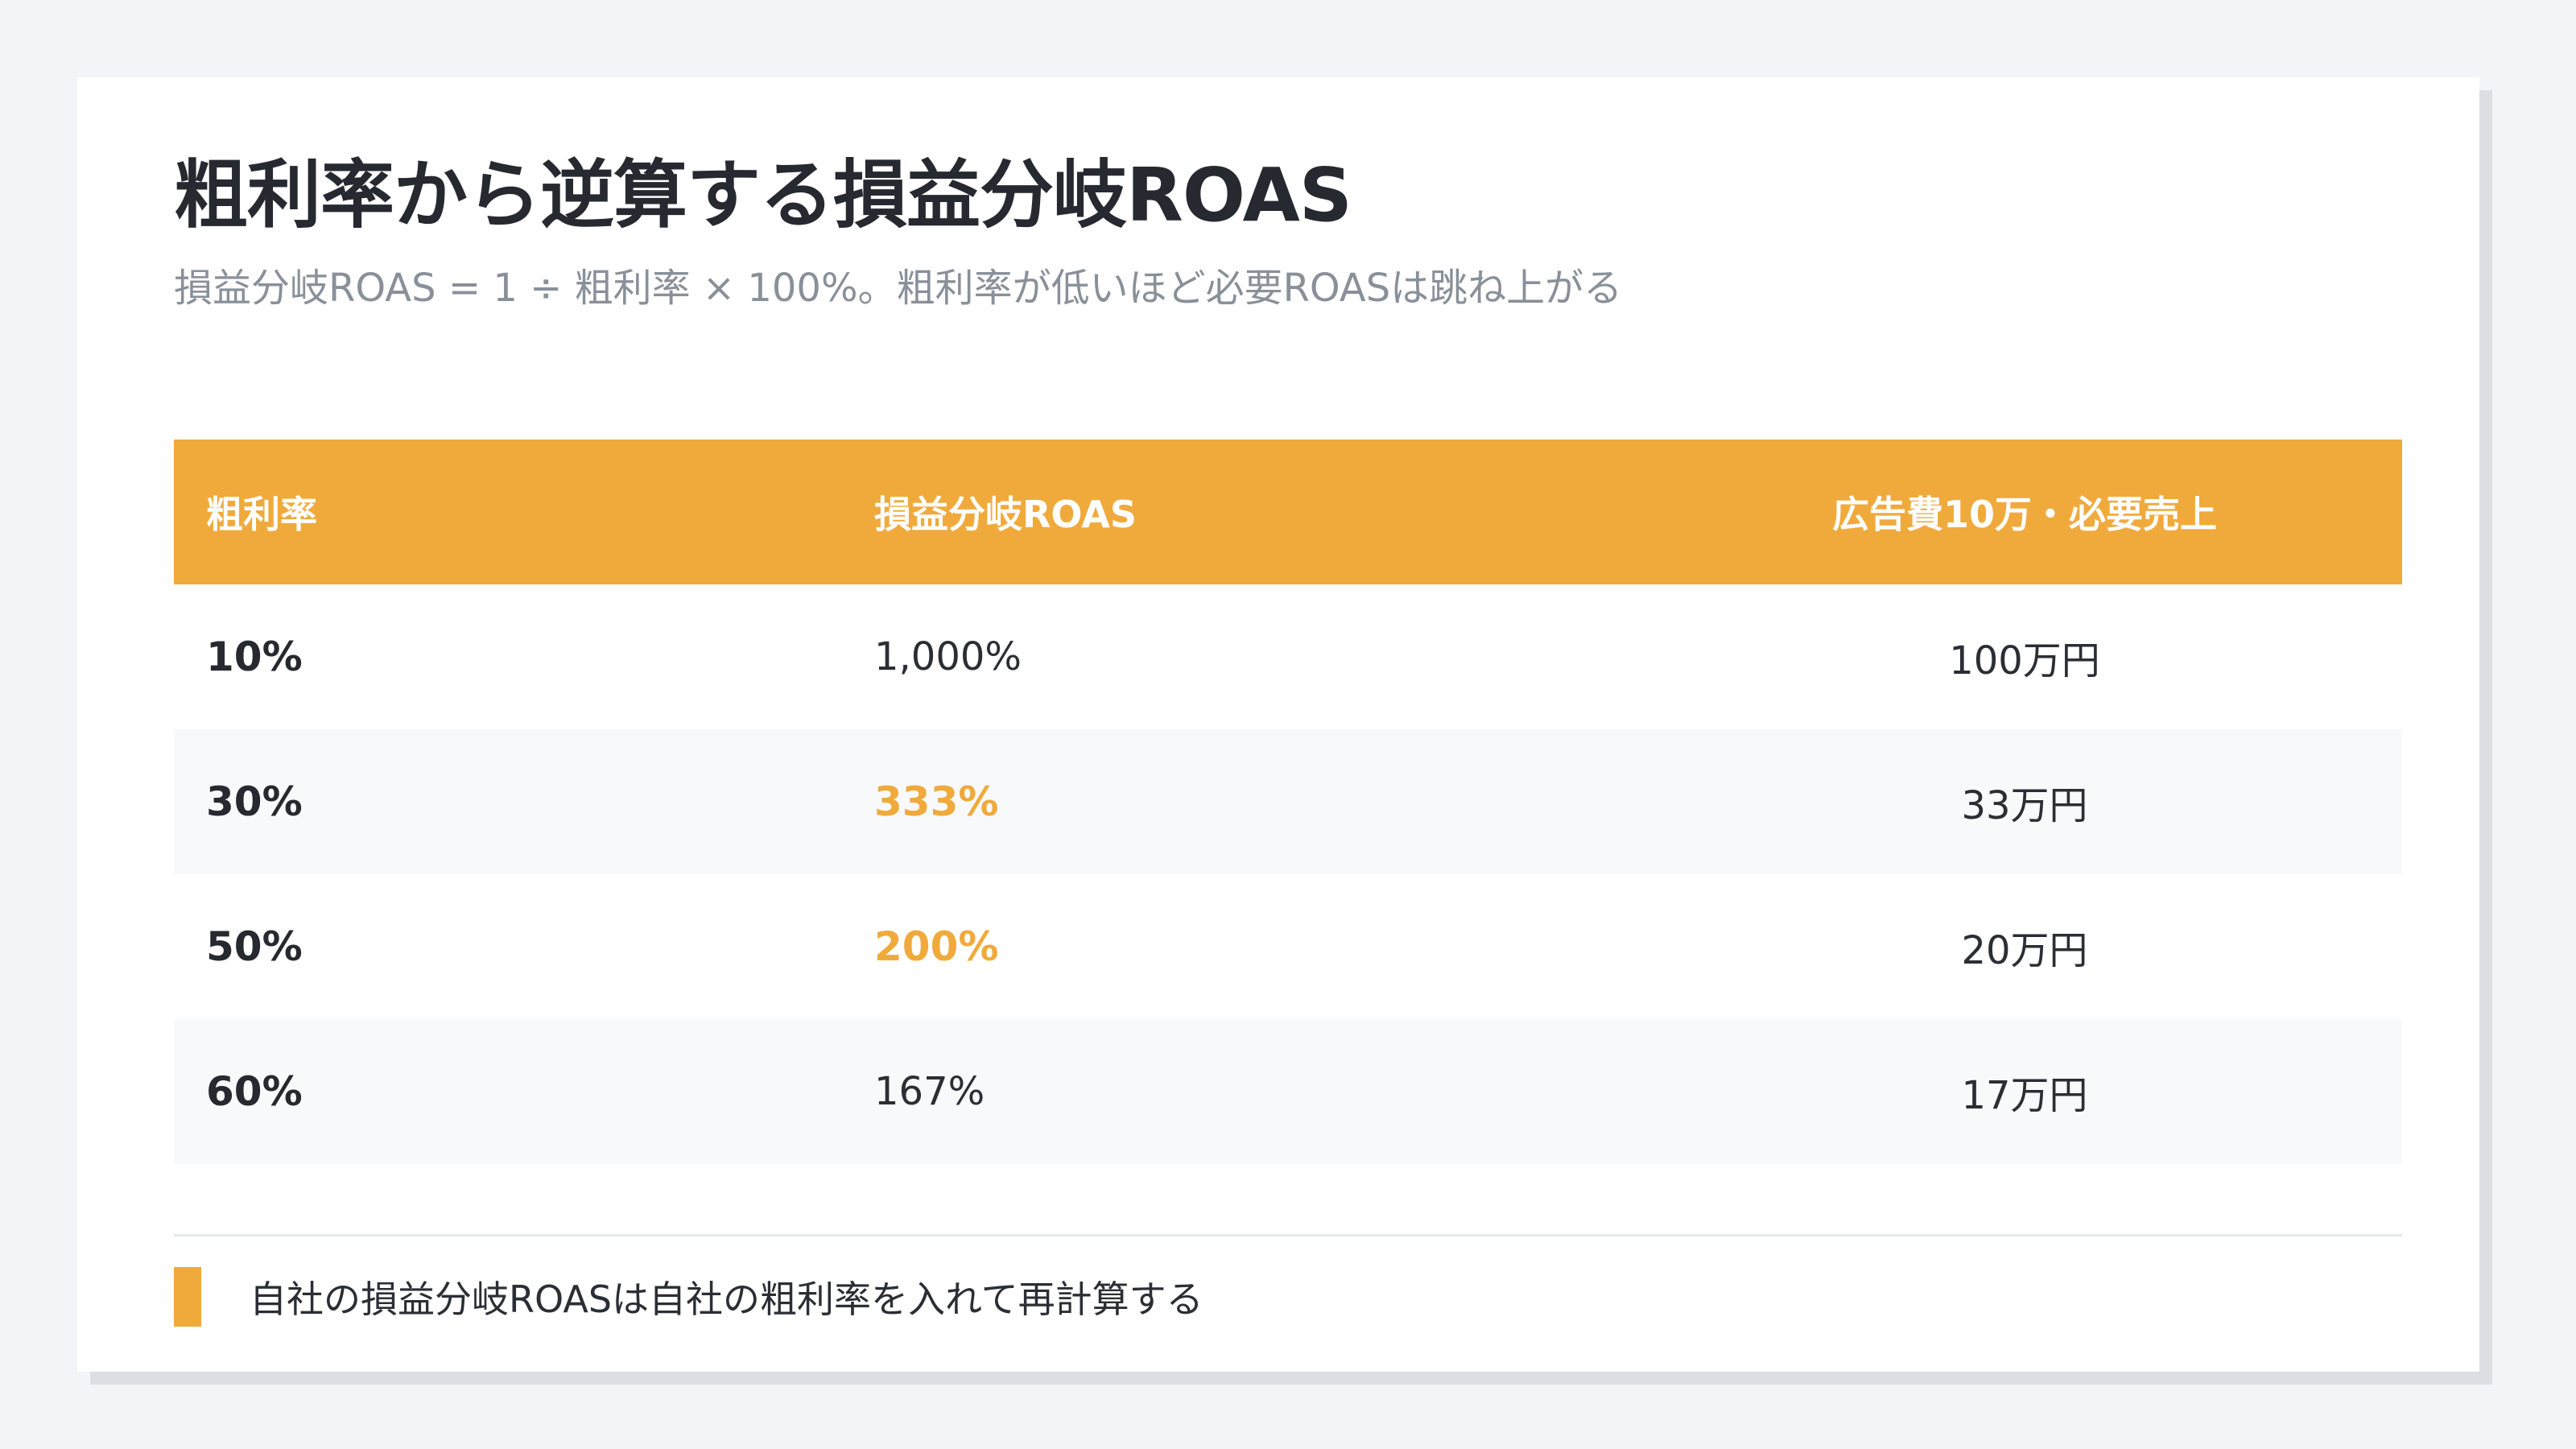 Image resolution: width=2576 pixels, height=1449 pixels. Describe the element at coordinates (1006, 514) in the screenshot. I see `header-roas: 損益分岐ROAS` at that location.